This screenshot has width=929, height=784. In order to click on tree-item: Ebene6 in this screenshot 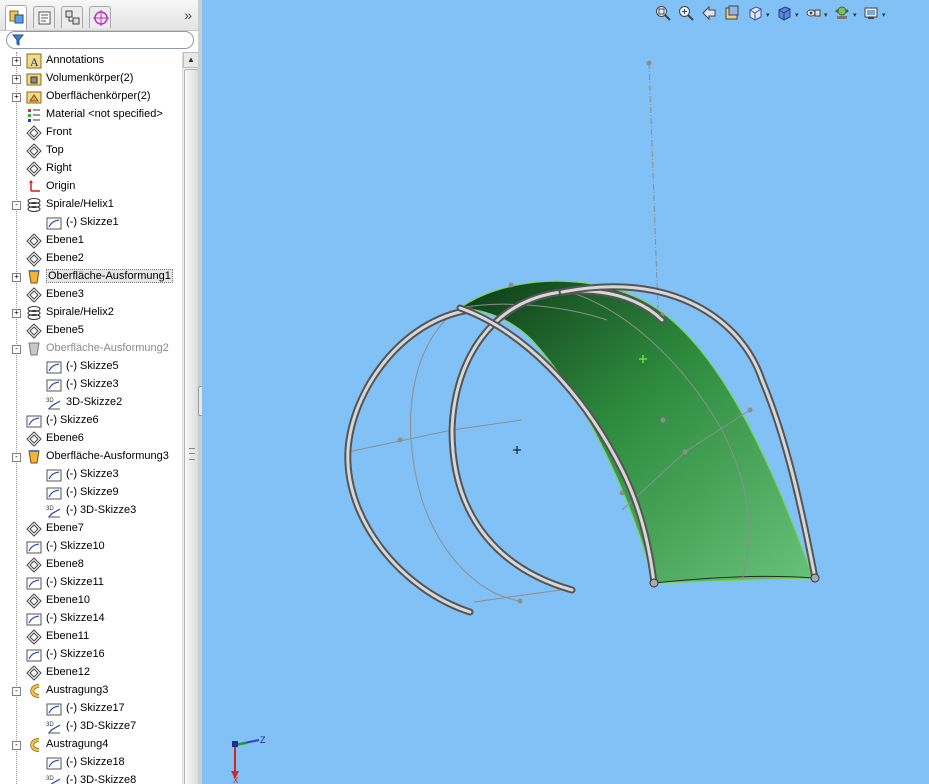, I will do `click(91, 439)`.